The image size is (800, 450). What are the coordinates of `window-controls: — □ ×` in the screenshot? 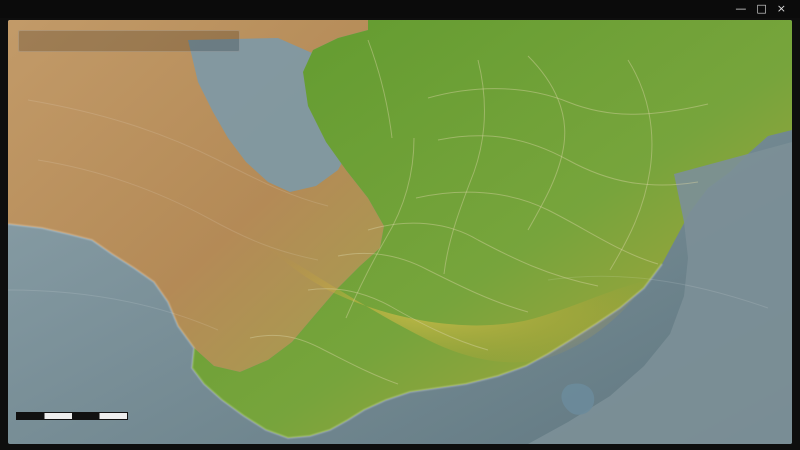 It's located at (760, 8).